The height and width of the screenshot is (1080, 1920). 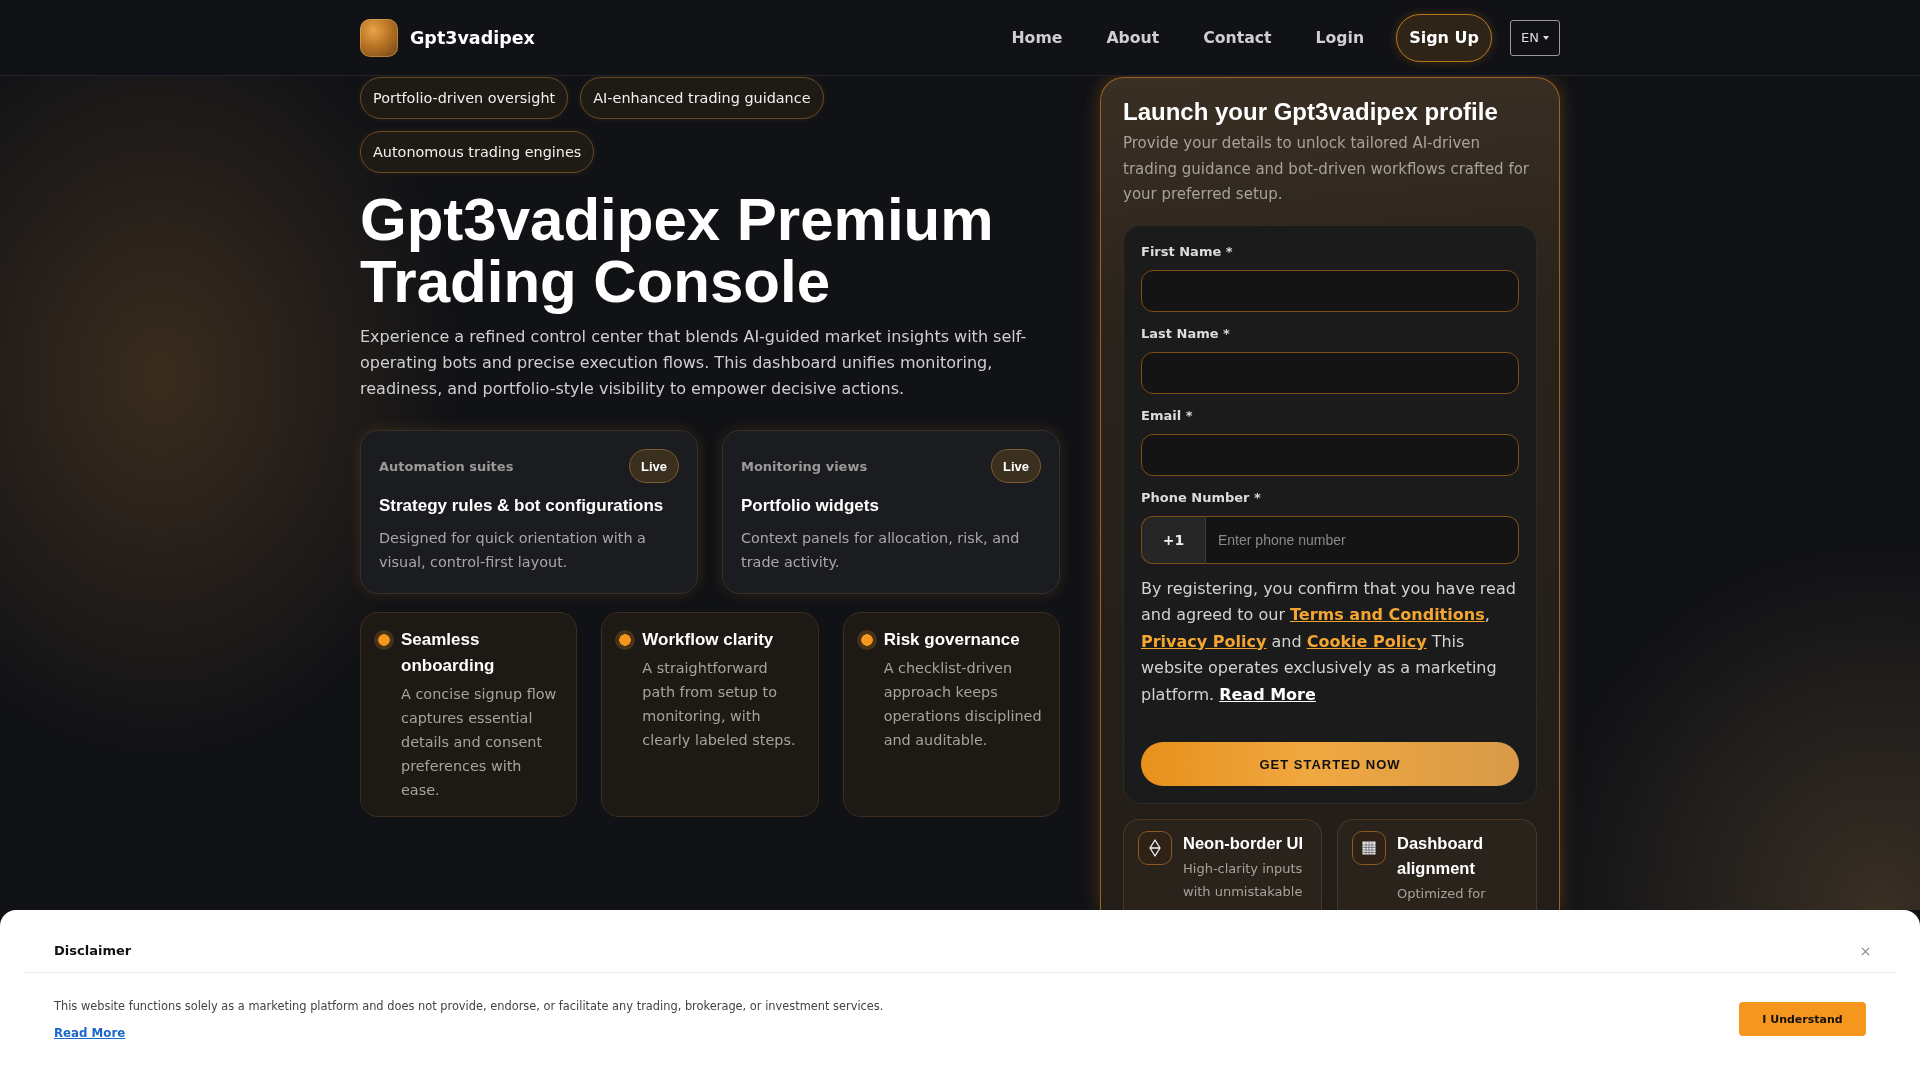 What do you see at coordinates (513, 550) in the screenshot?
I see `card-description: Designed for quick orientation with a visual, control-first layout.` at bounding box center [513, 550].